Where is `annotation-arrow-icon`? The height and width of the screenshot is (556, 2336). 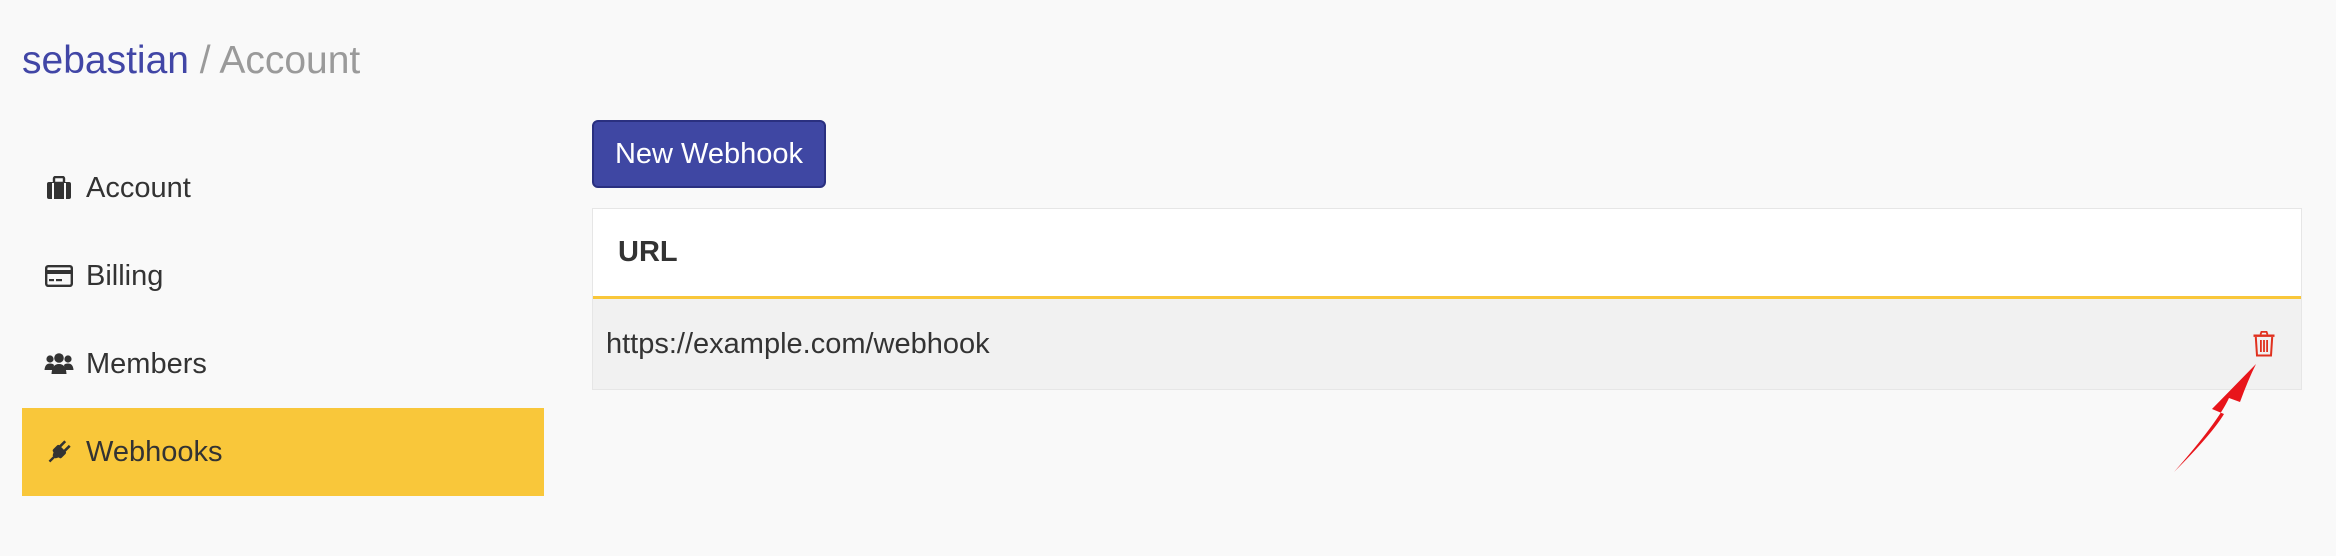
annotation-arrow-icon is located at coordinates (2215, 418).